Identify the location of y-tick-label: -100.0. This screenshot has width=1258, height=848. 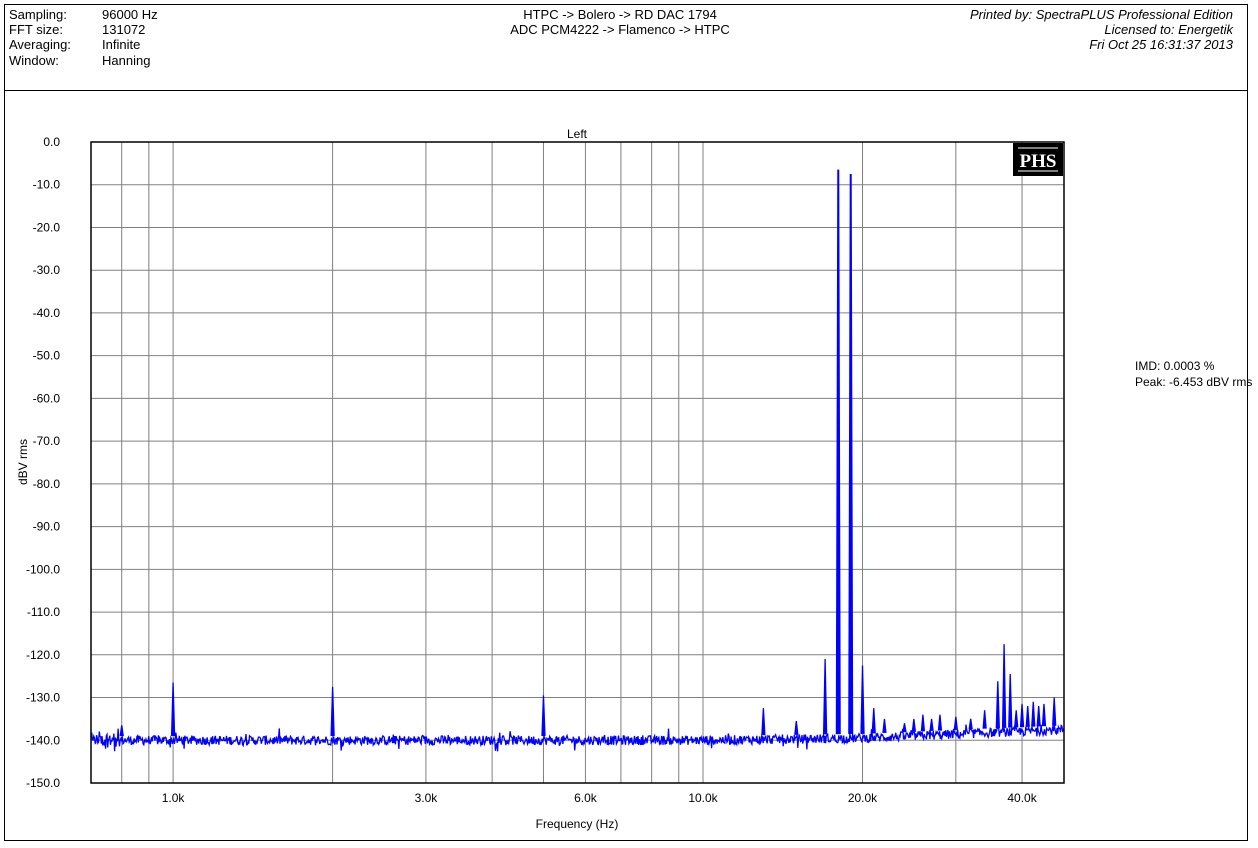
(43, 569).